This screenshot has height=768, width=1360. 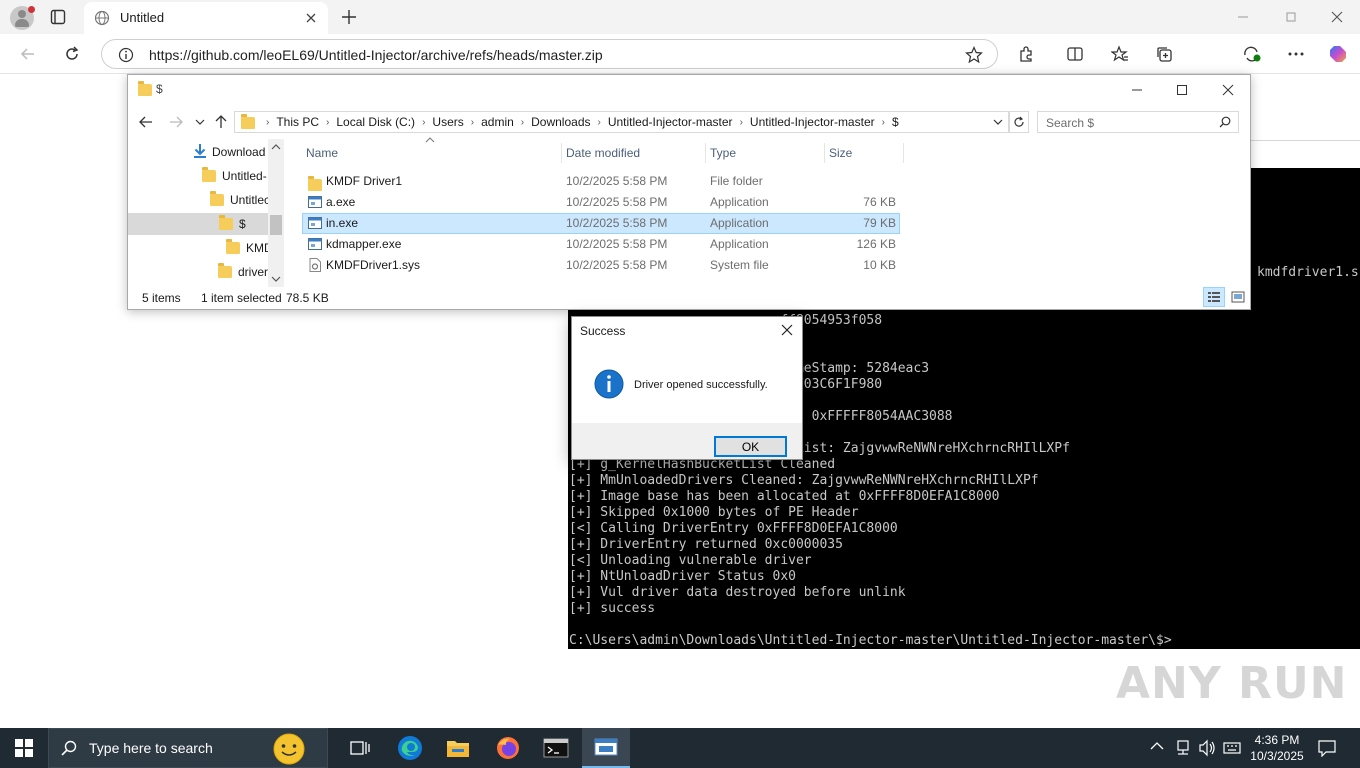 I want to click on smiley-search-highlight-icon, so click(x=289, y=749).